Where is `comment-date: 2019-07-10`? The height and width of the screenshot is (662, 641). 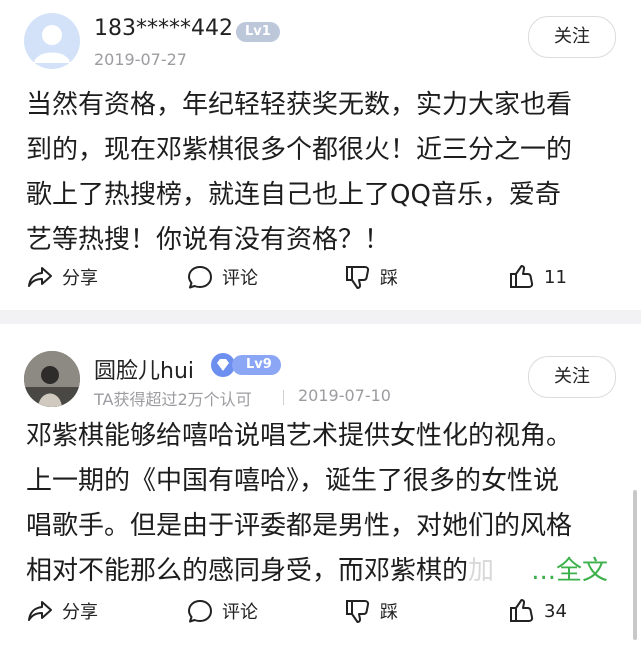
comment-date: 2019-07-10 is located at coordinates (344, 395).